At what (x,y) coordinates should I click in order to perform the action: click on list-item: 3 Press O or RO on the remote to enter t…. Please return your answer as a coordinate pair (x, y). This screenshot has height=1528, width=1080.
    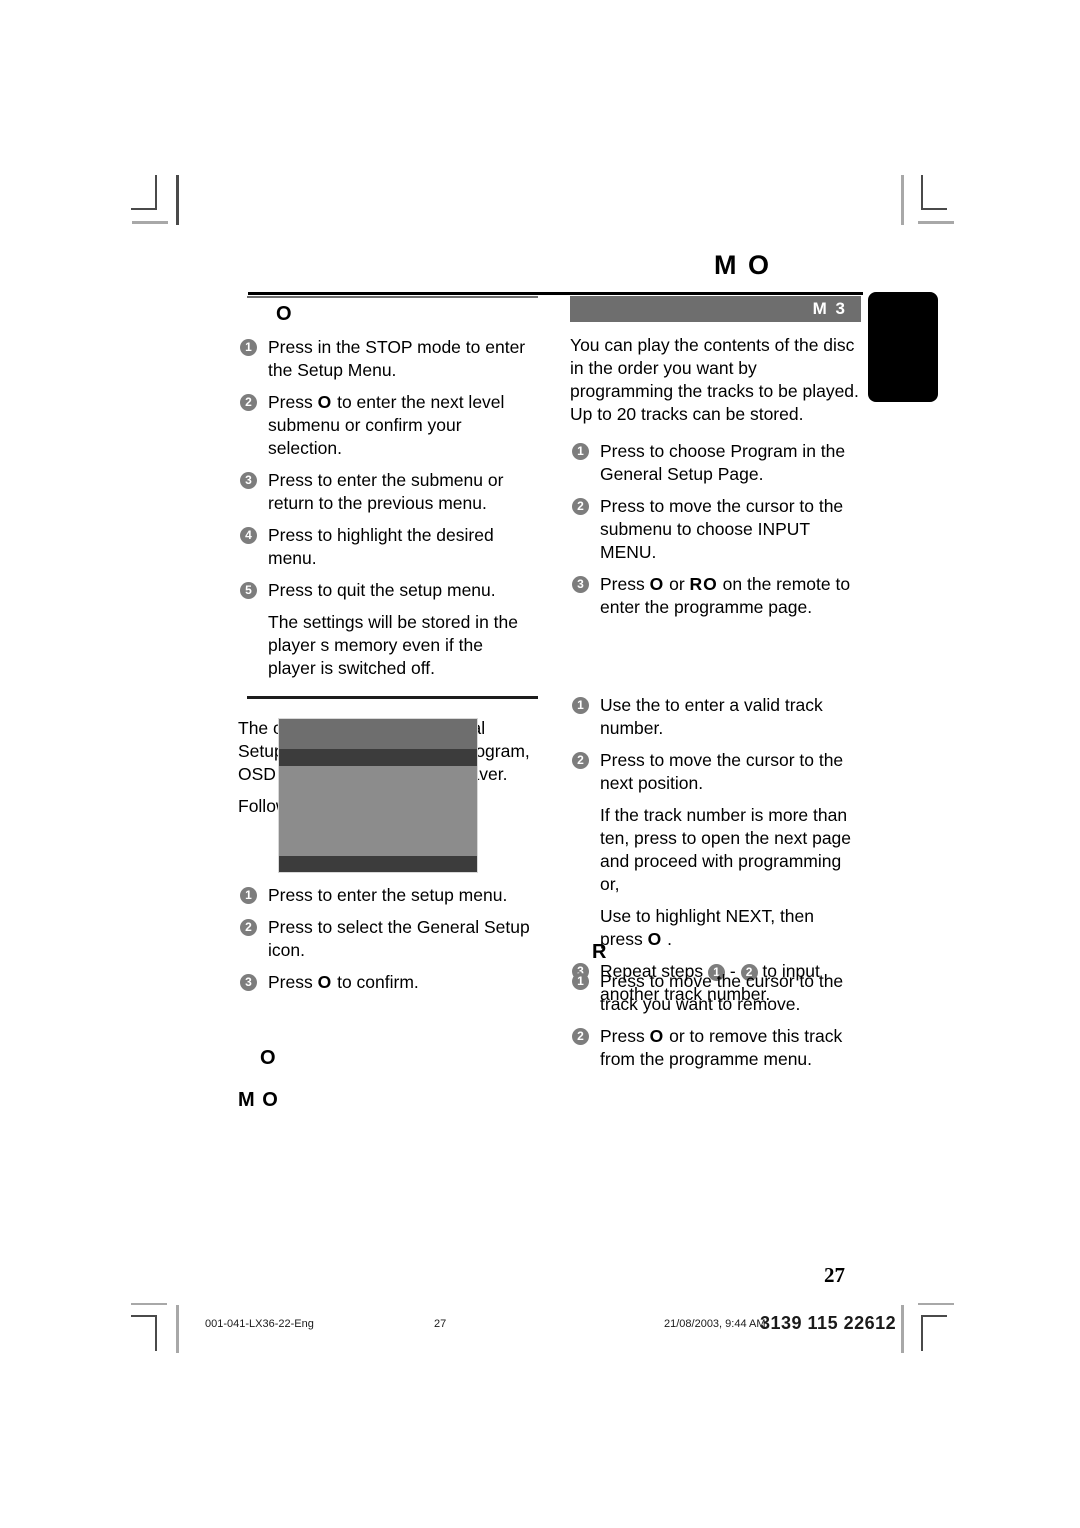
    Looking at the image, I should click on (716, 596).